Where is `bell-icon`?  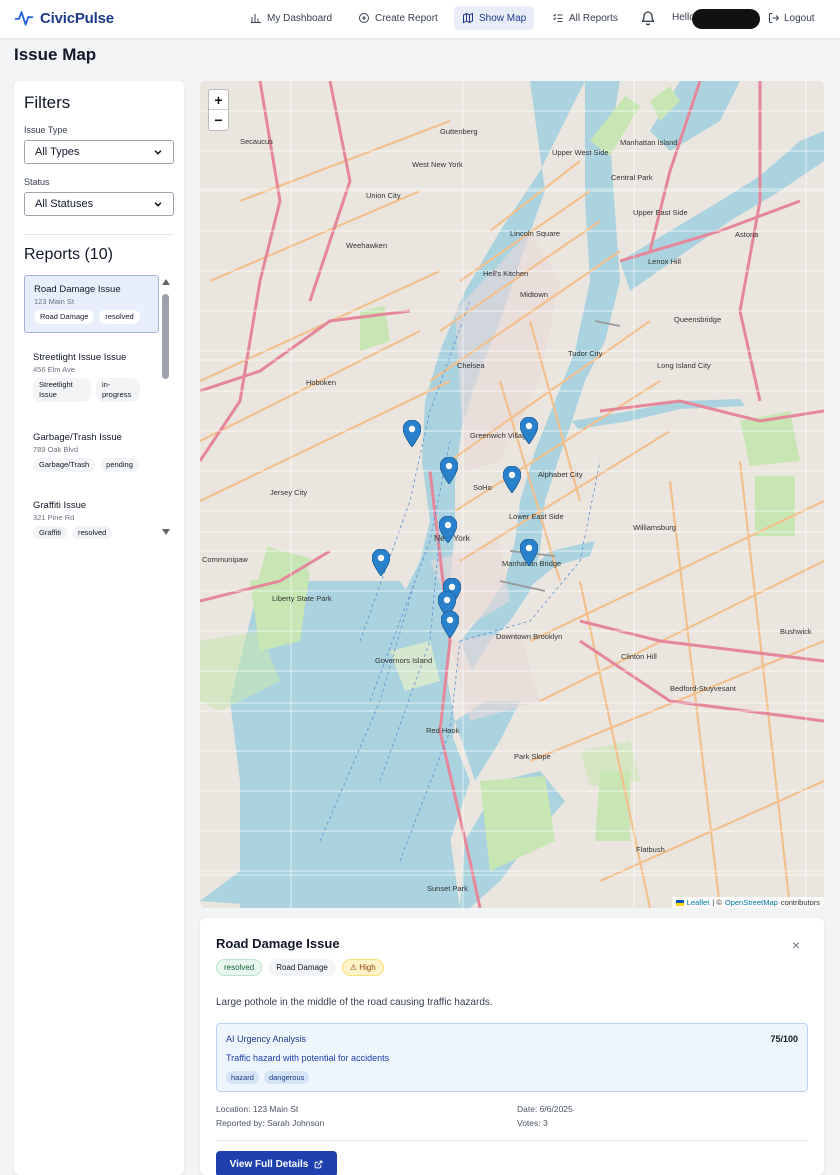 bell-icon is located at coordinates (648, 18).